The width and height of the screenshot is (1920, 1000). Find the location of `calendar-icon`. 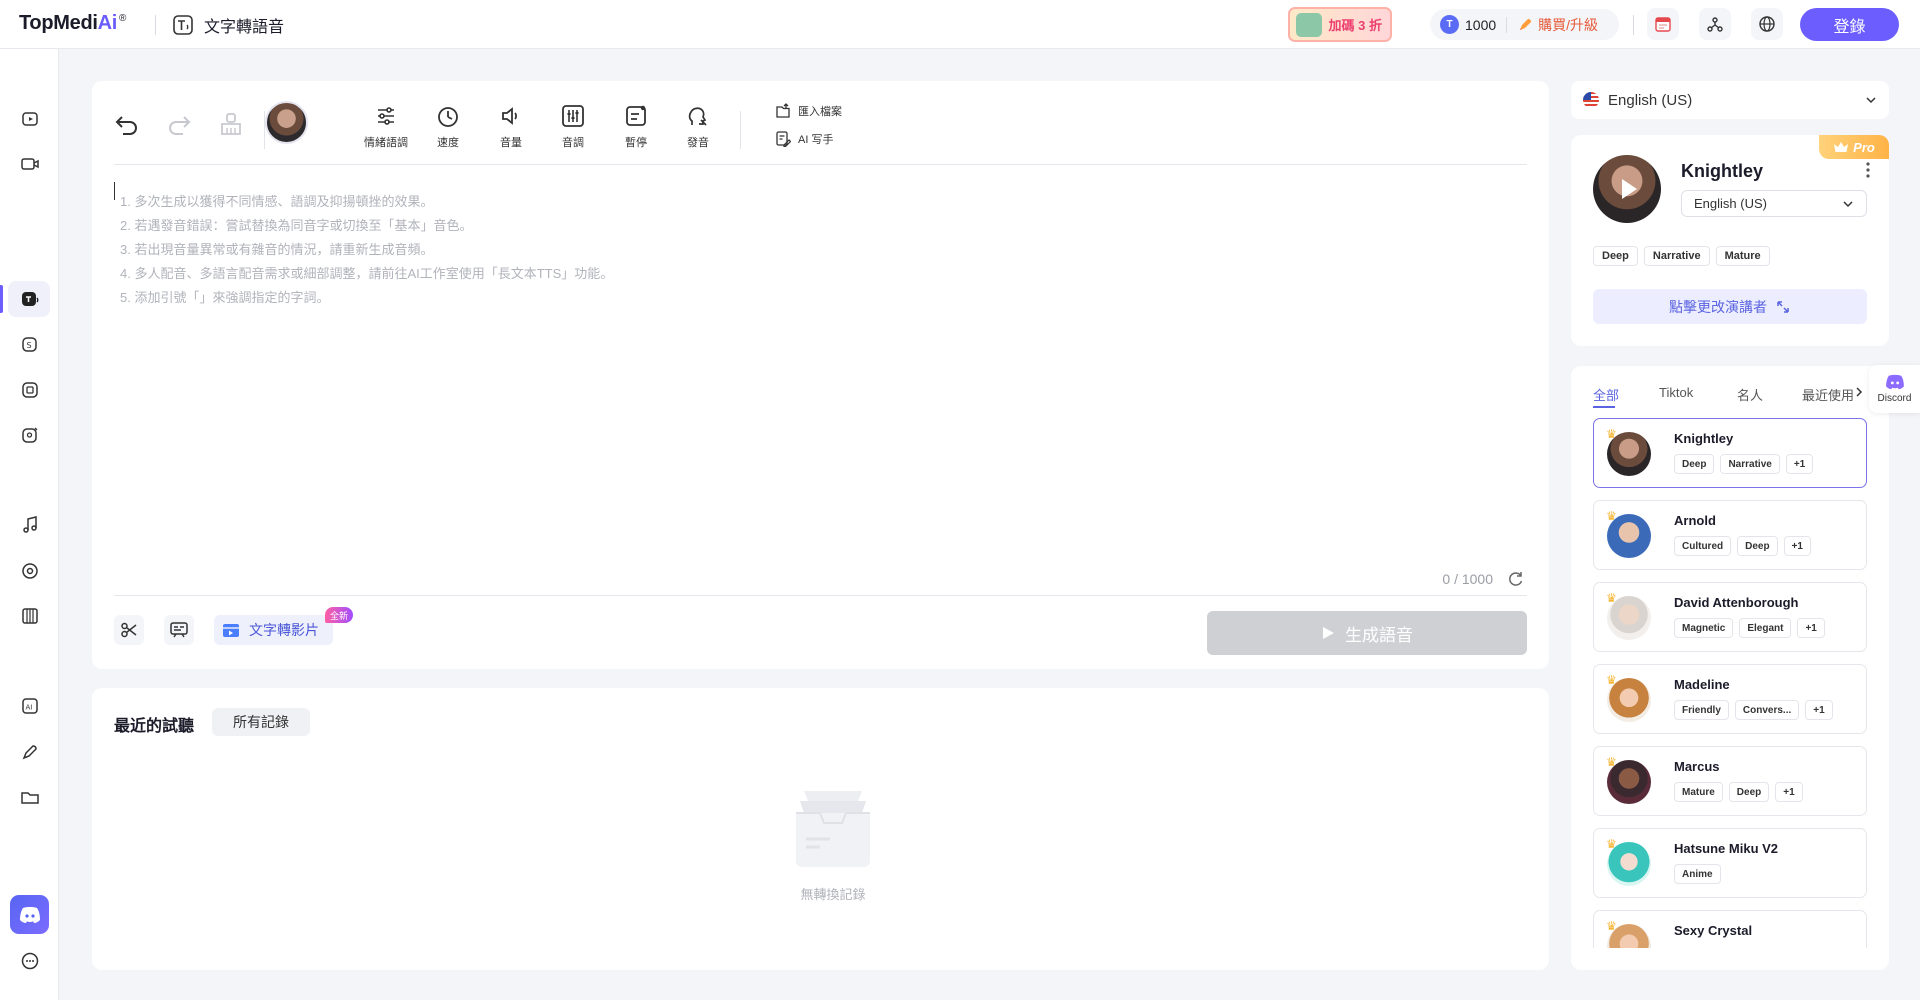

calendar-icon is located at coordinates (1663, 24).